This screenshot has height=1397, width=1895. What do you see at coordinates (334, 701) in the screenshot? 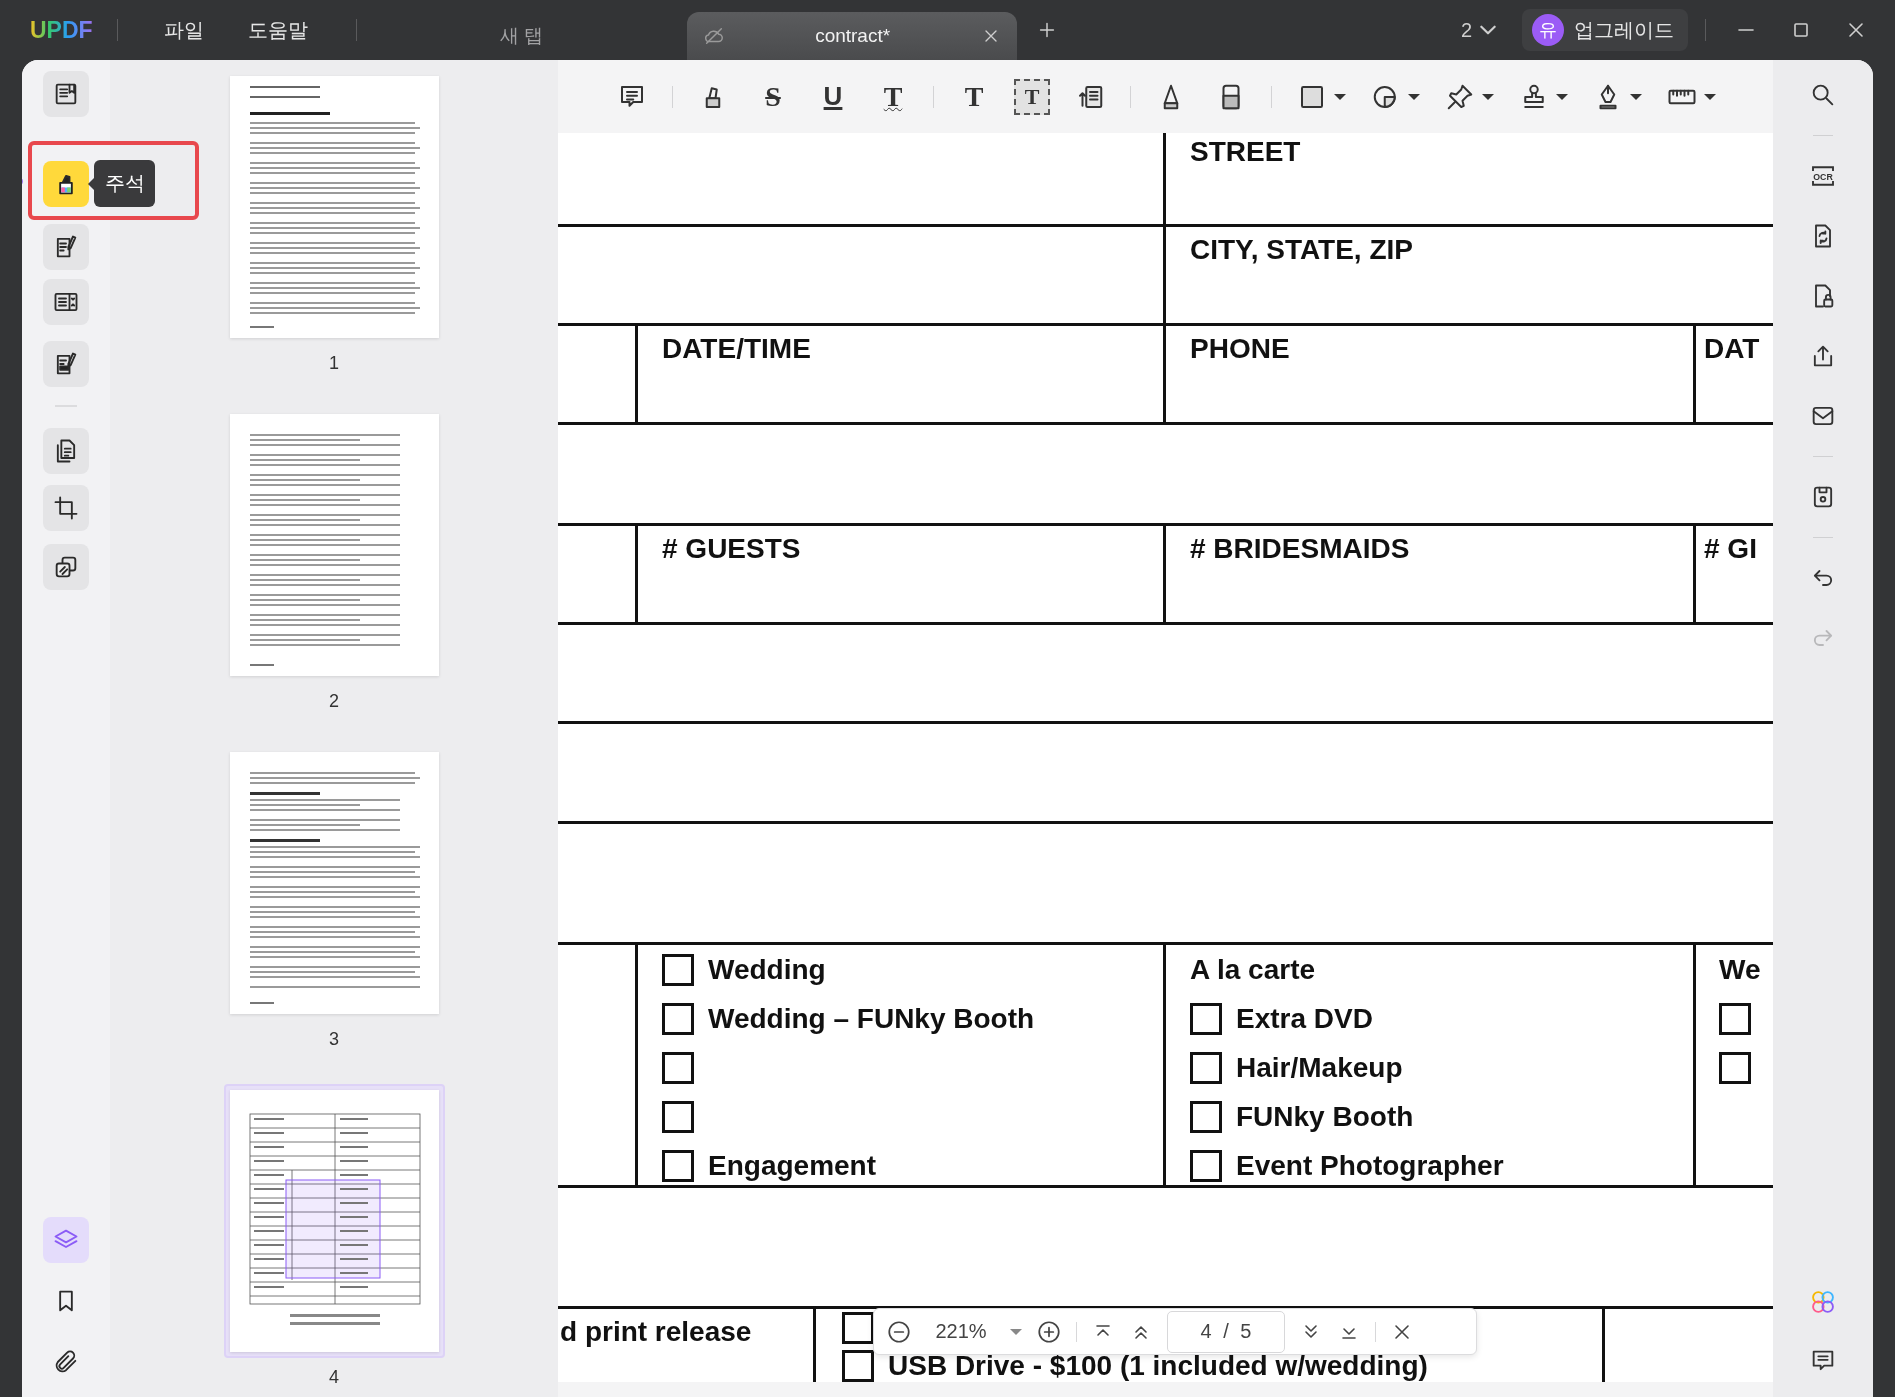
I see `page-number: 2` at bounding box center [334, 701].